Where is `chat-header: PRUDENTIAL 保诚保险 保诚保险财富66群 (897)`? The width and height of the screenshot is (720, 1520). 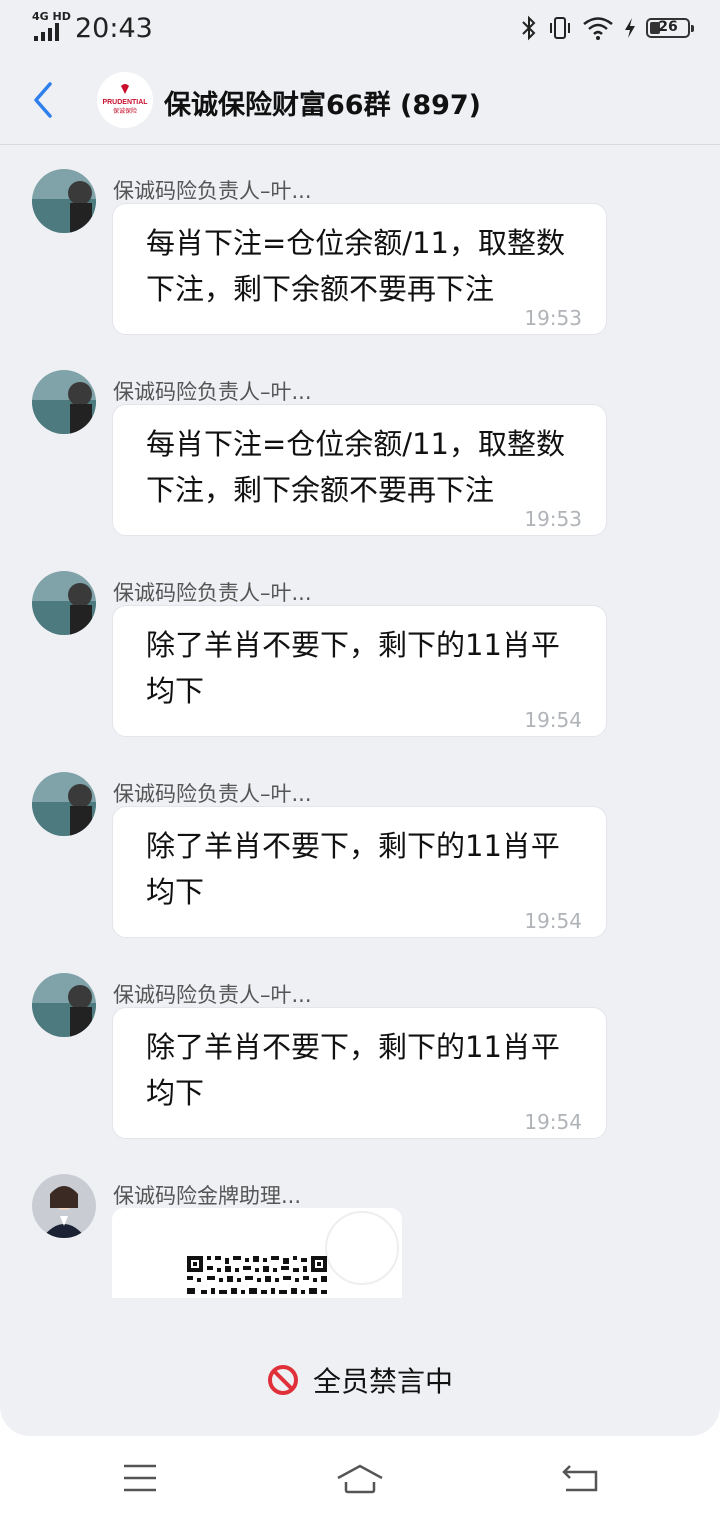 chat-header: PRUDENTIAL 保诚保险 保诚保险财富66群 (897) is located at coordinates (360, 100).